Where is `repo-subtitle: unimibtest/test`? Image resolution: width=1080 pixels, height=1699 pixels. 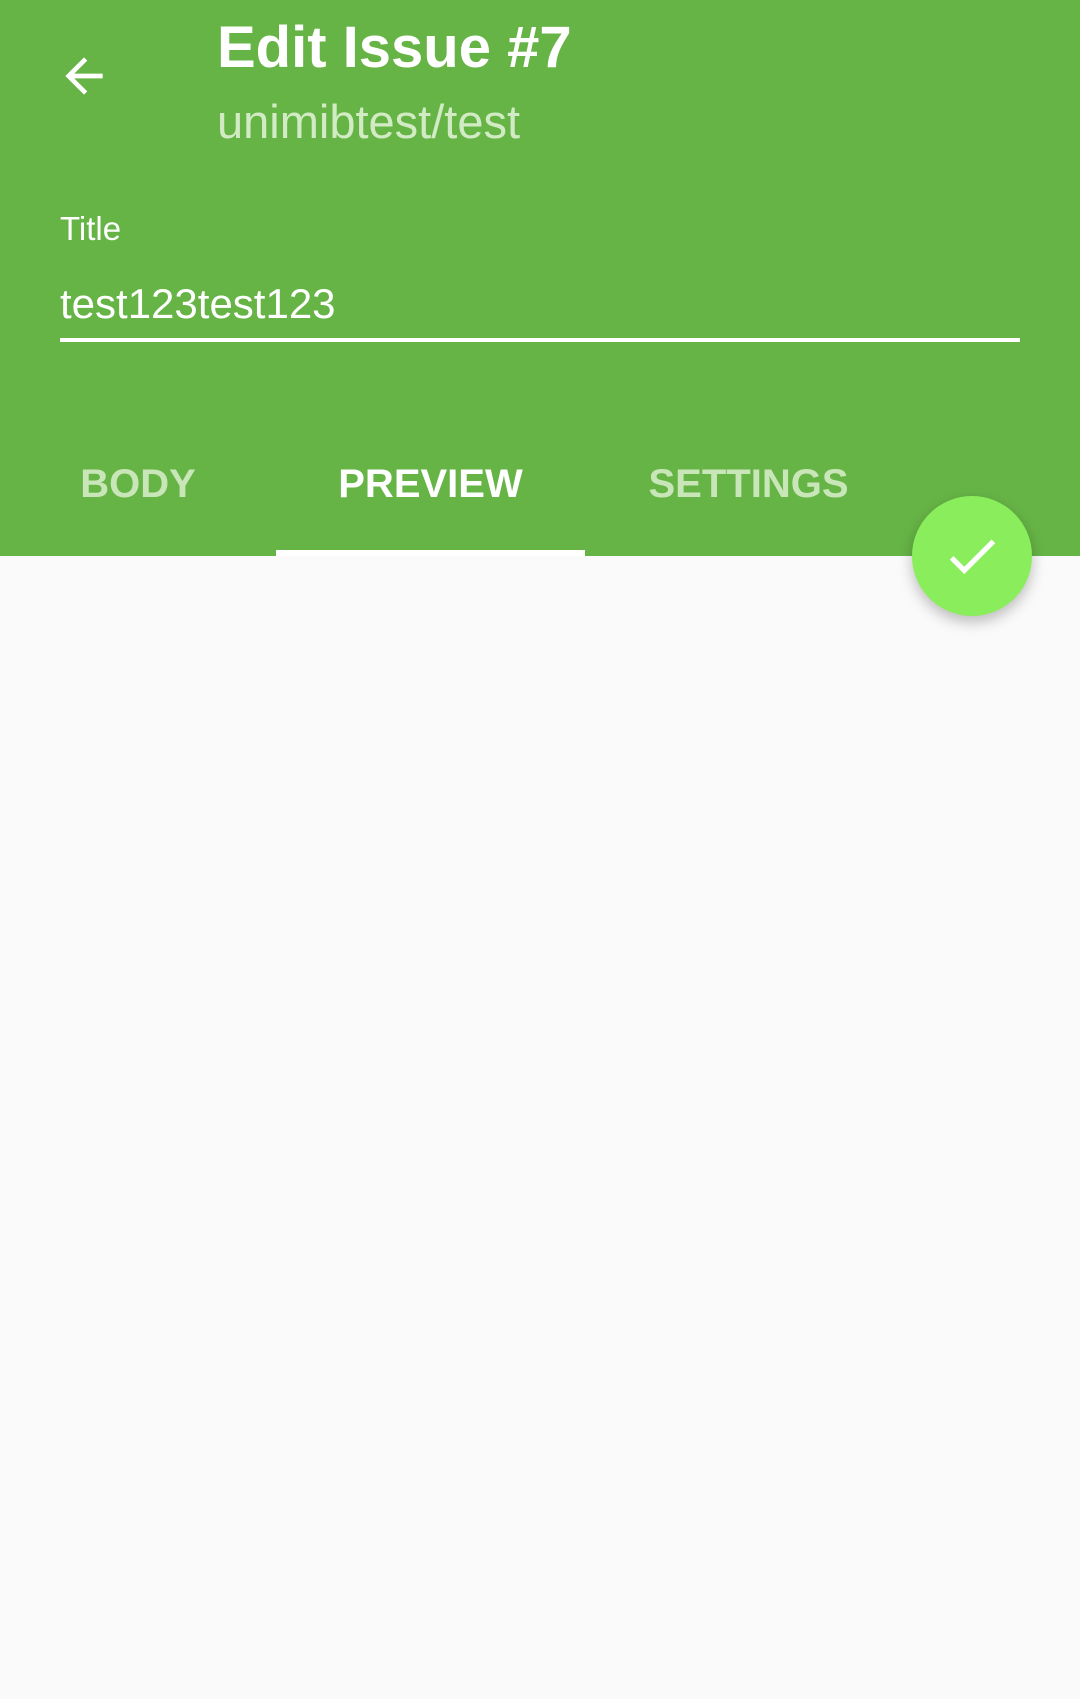 repo-subtitle: unimibtest/test is located at coordinates (369, 121).